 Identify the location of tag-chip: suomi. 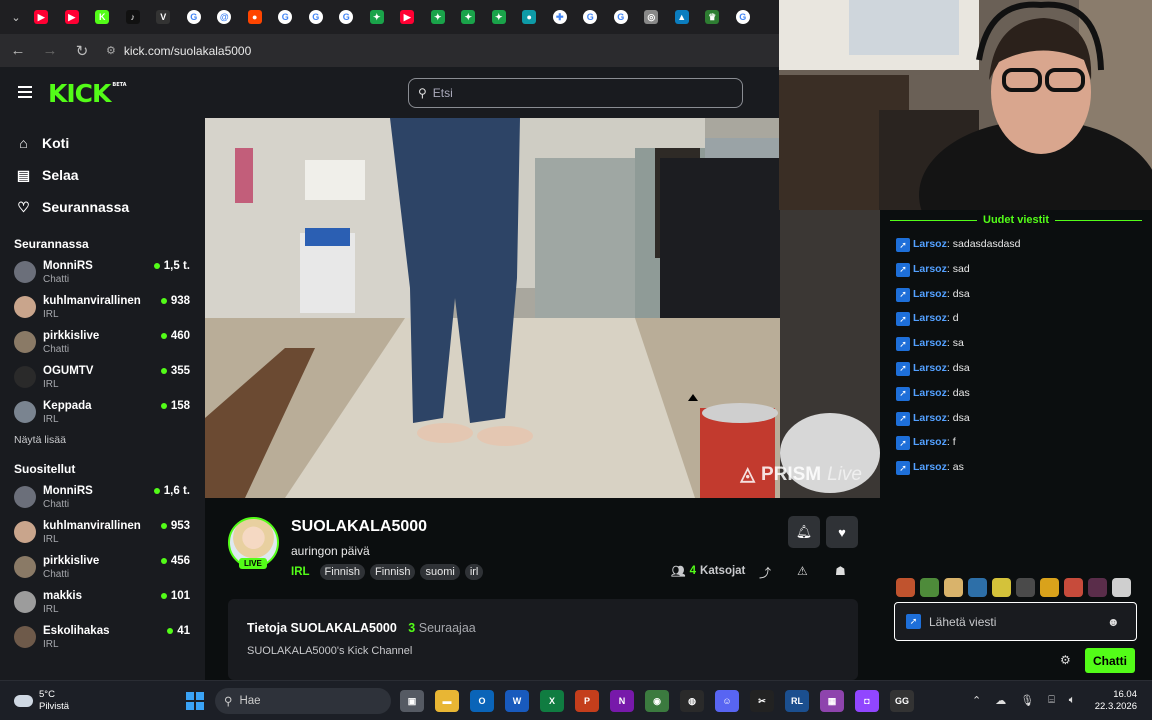
(440, 572).